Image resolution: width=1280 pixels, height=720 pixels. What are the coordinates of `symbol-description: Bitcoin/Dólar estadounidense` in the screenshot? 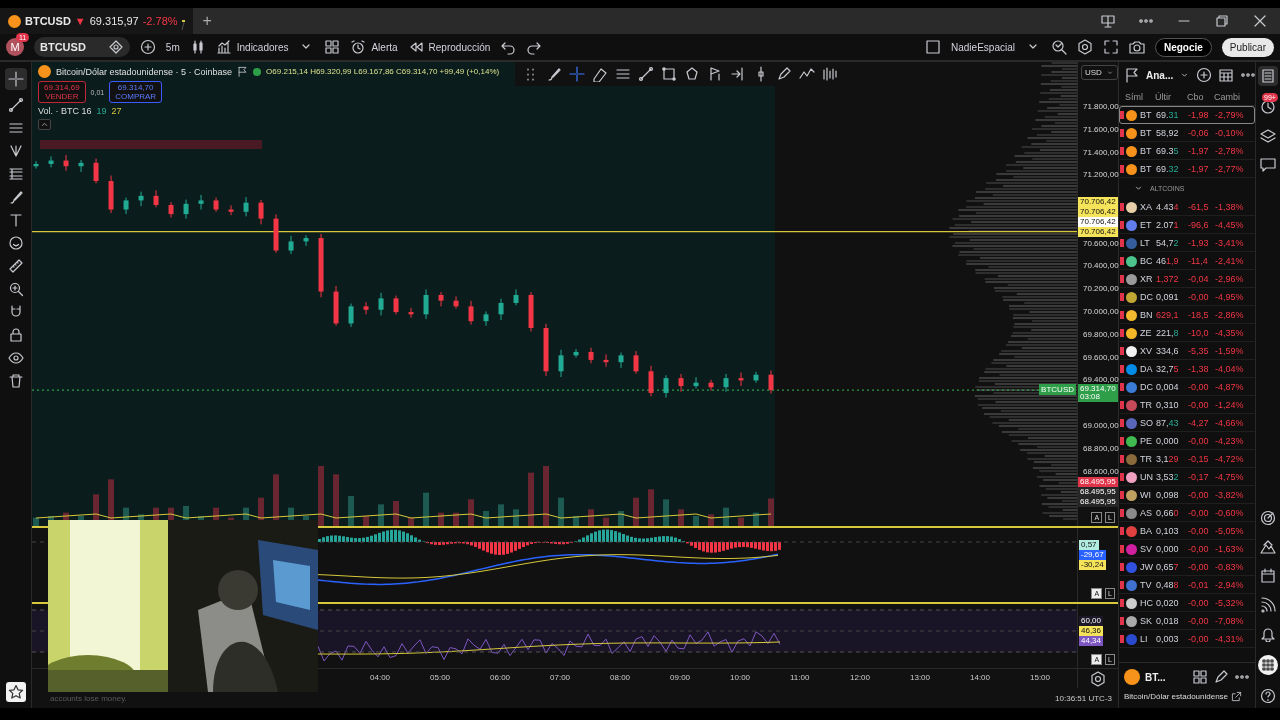 It's located at (1176, 696).